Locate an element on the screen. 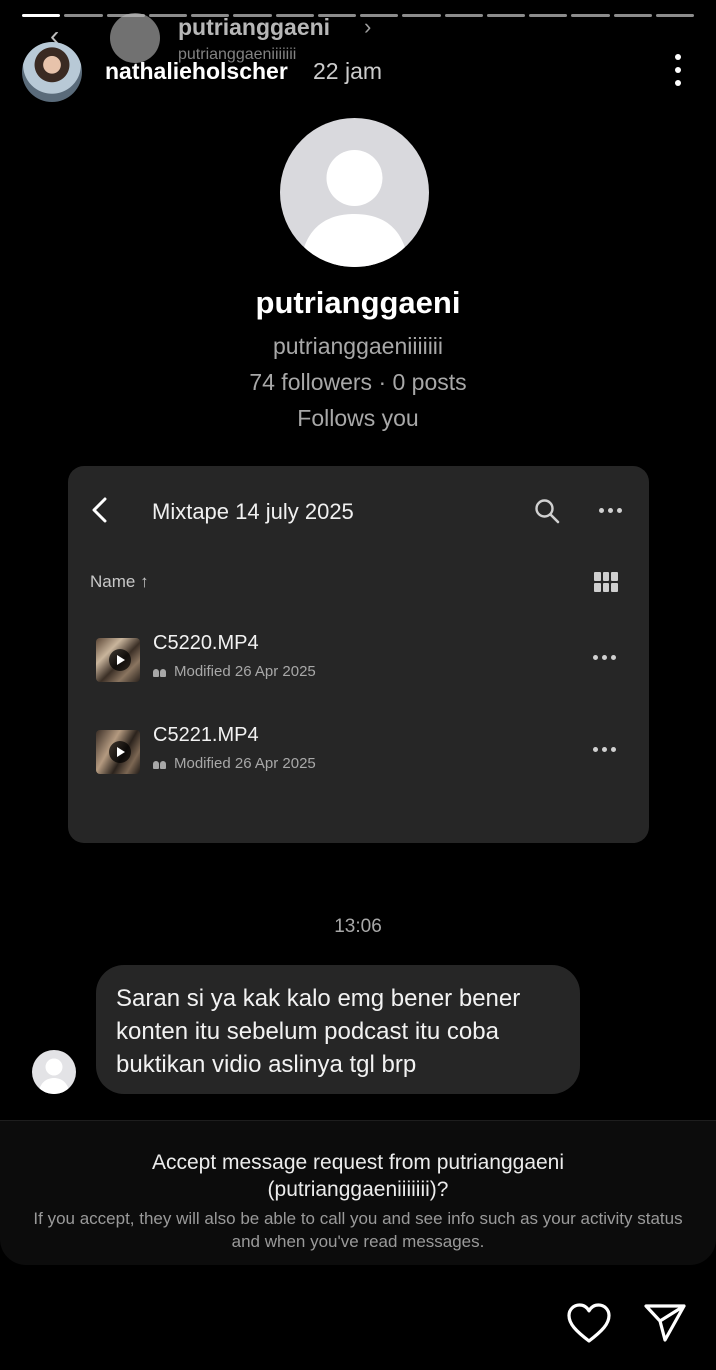 This screenshot has width=716, height=1370. folder-title: Mixtape 14 july 2025 is located at coordinates (253, 511).